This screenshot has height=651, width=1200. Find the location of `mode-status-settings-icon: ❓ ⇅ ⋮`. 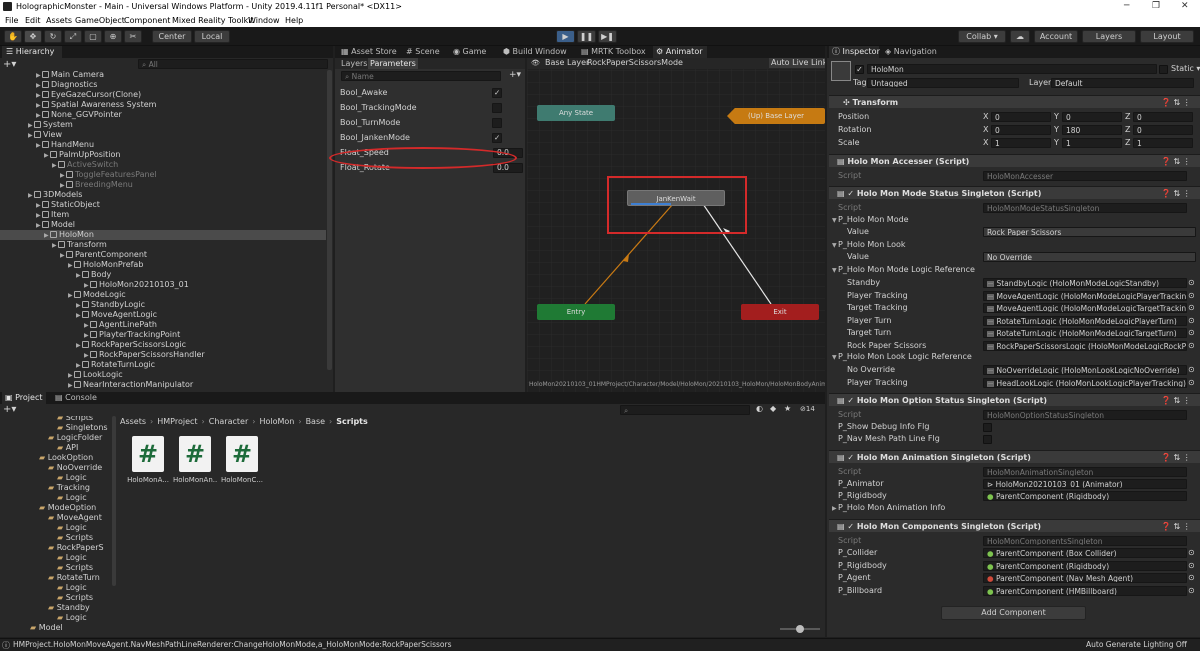

mode-status-settings-icon: ❓ ⇅ ⋮ is located at coordinates (1176, 193).